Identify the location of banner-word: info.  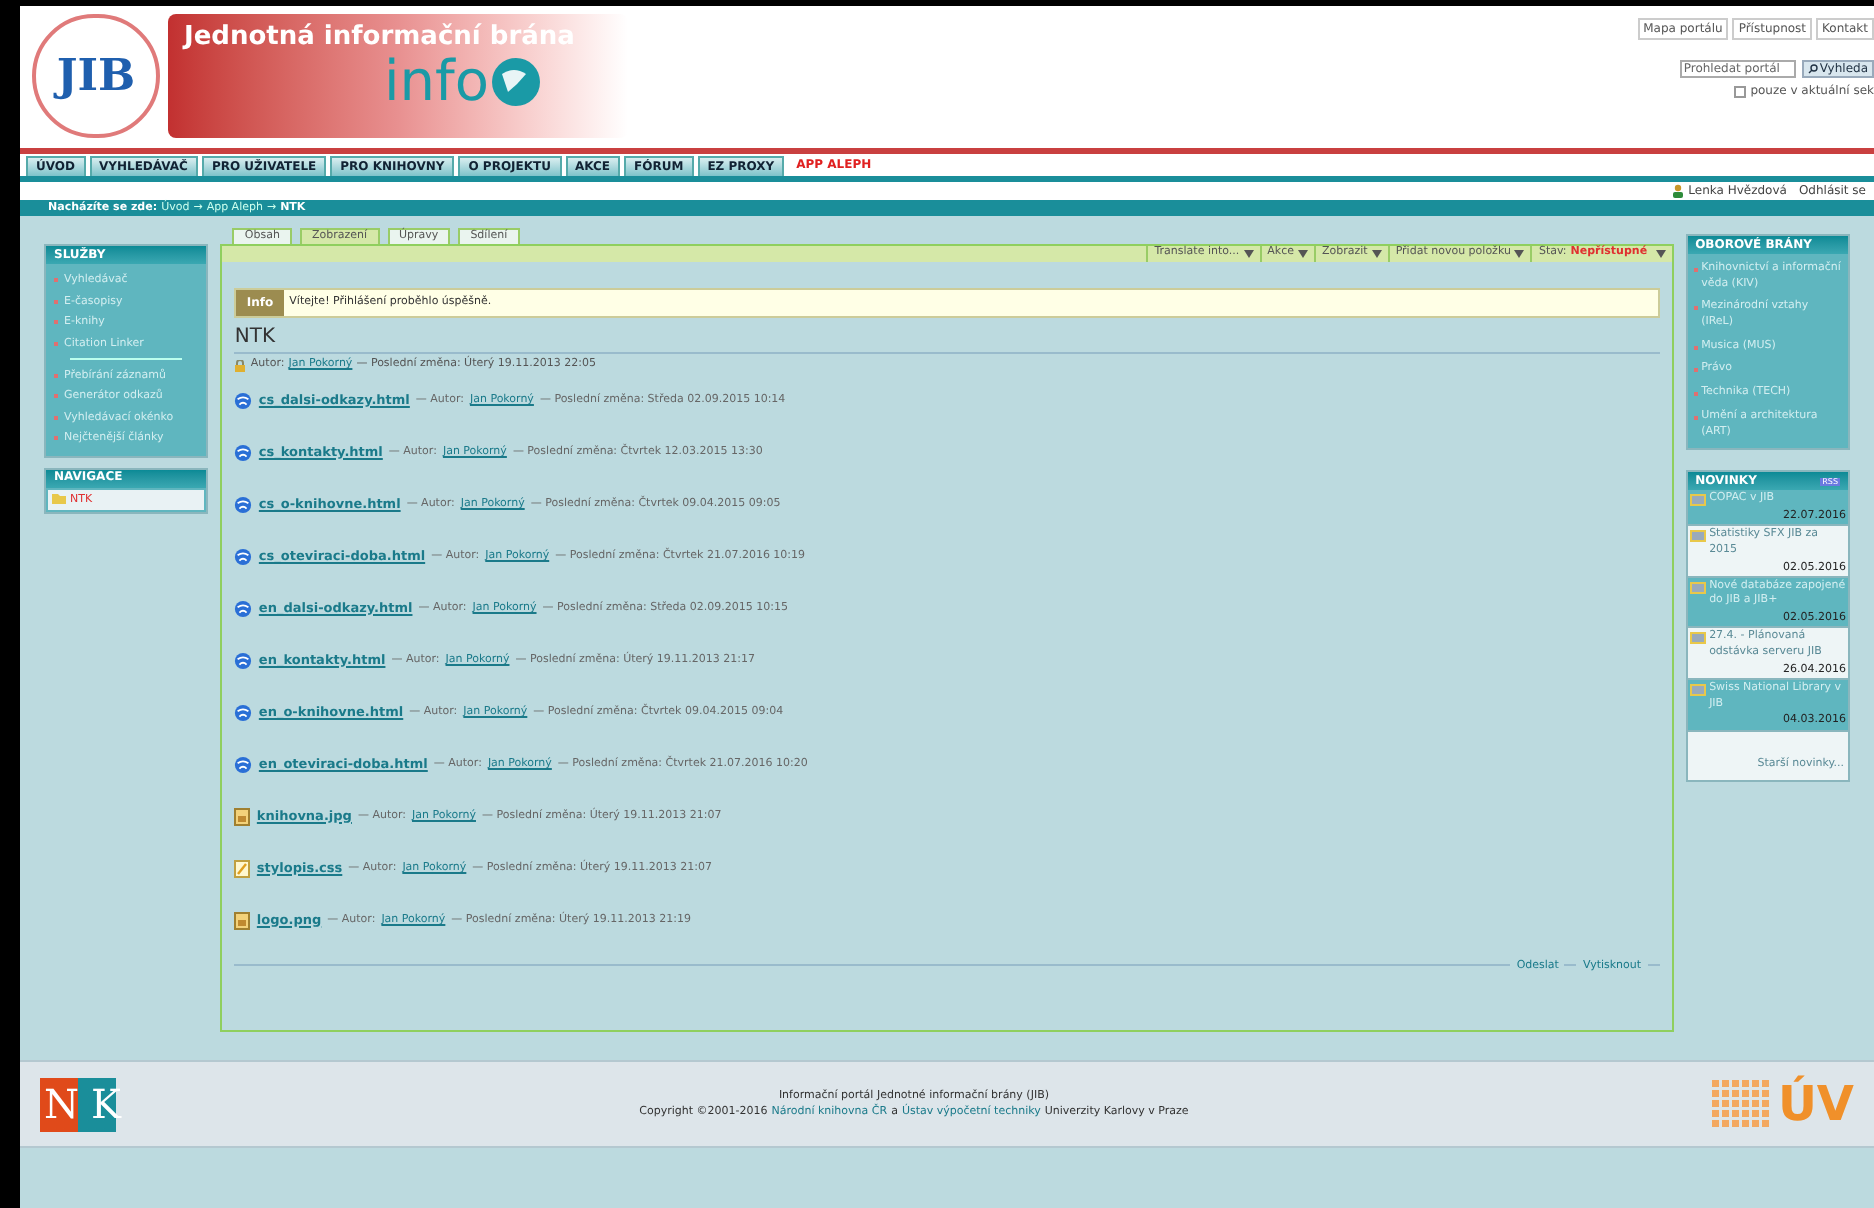
(437, 82).